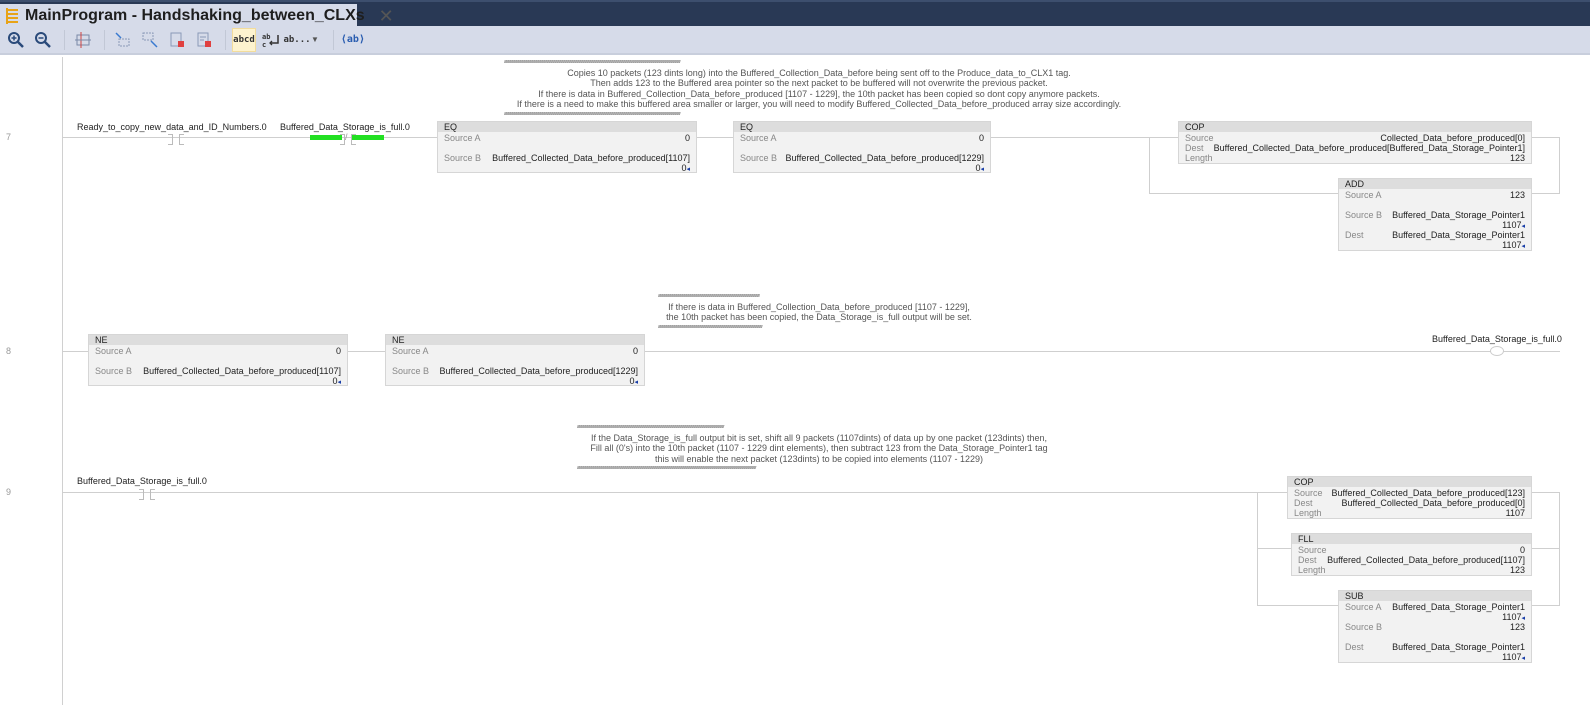 This screenshot has width=1590, height=705. Describe the element at coordinates (83, 40) in the screenshot. I see `fit-layout-button` at that location.